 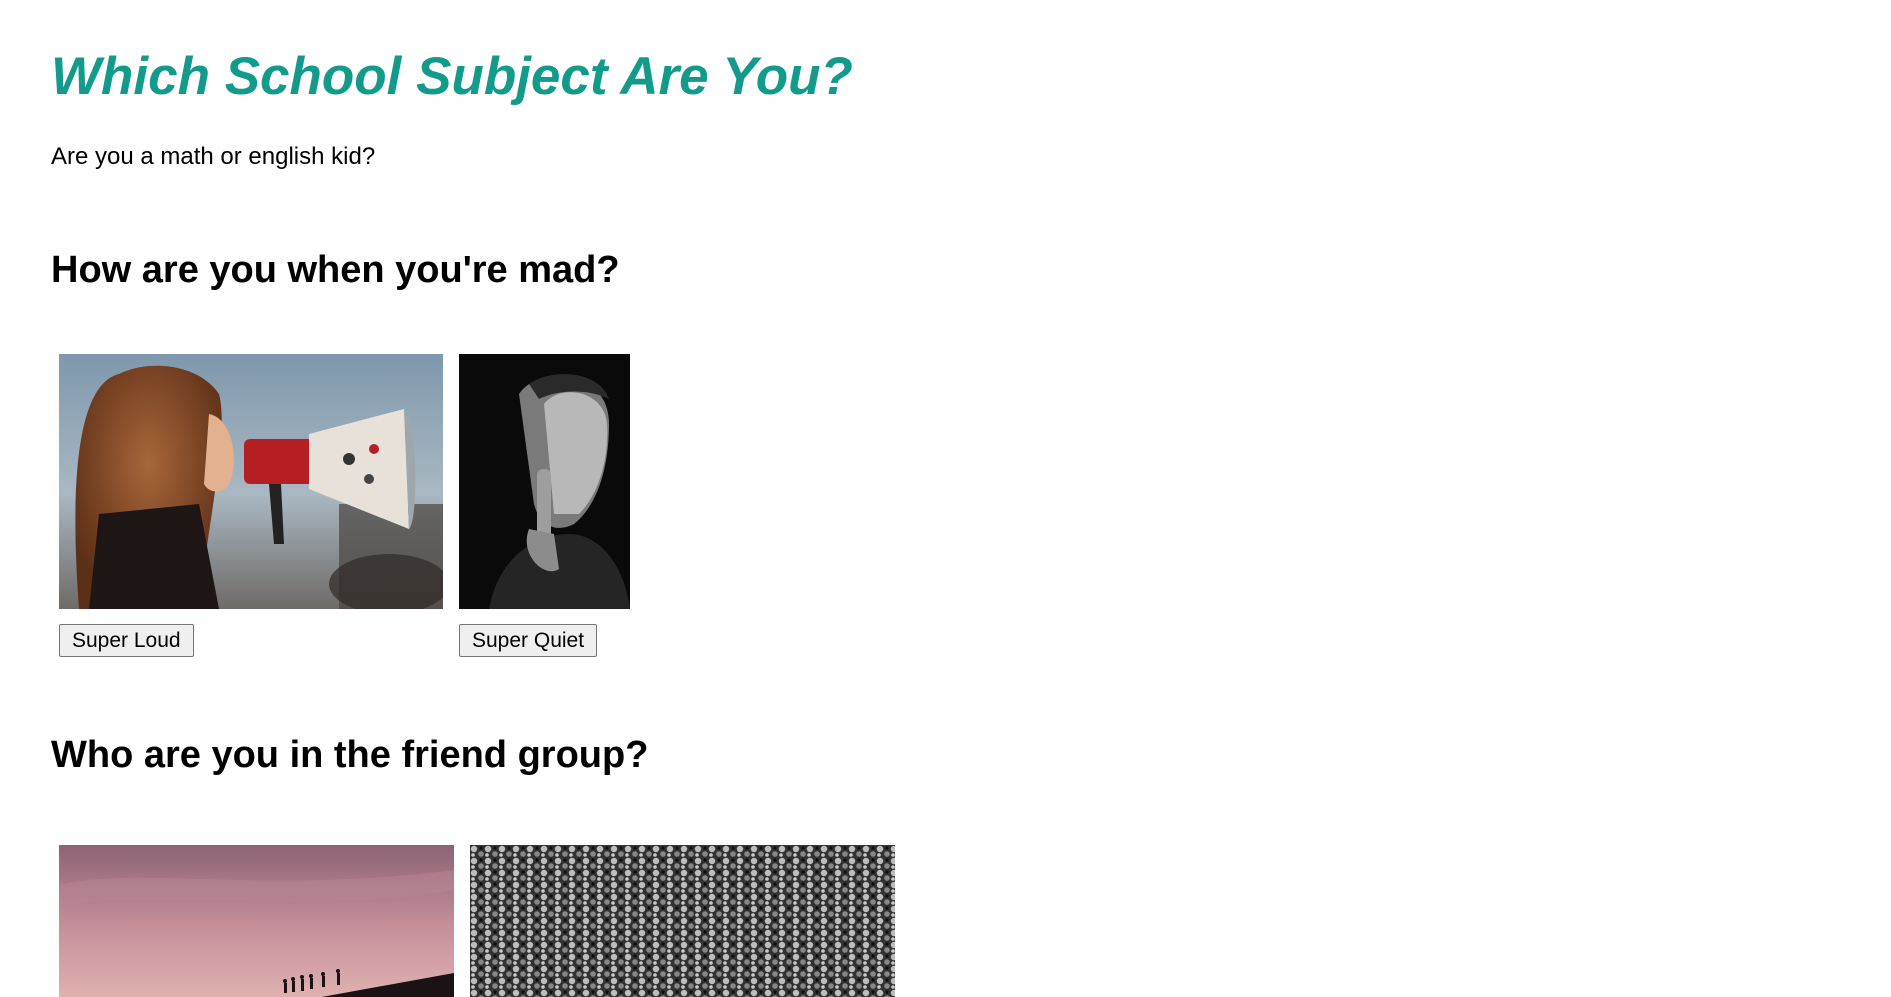 I want to click on super-loud-button: Super Loud, so click(x=126, y=640).